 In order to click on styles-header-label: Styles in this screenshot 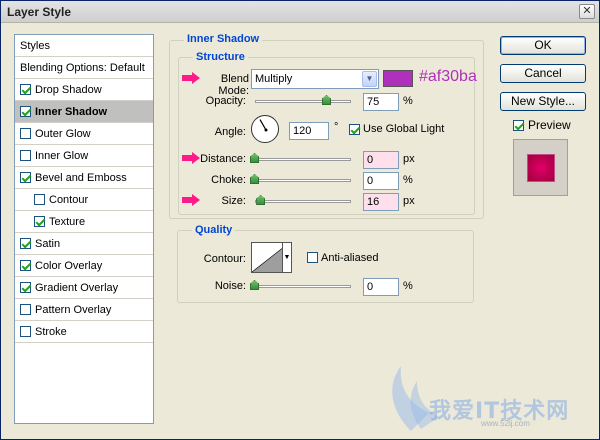, I will do `click(35, 45)`.